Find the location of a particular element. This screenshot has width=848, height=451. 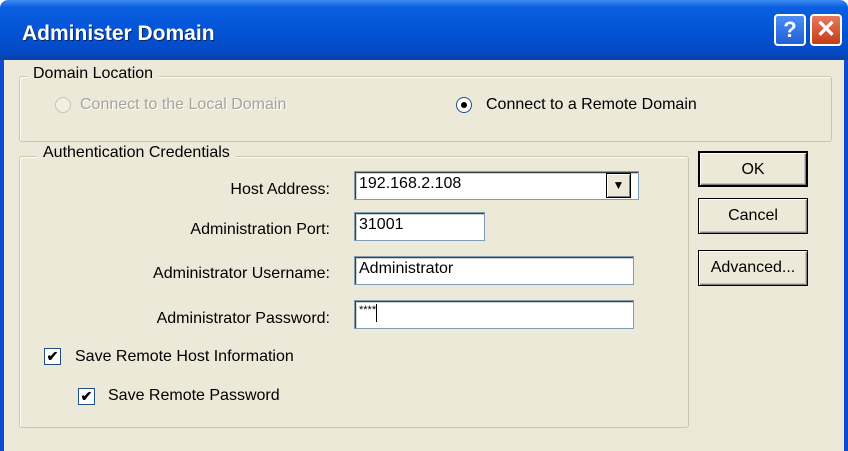

save-password-checkbox: ✔ is located at coordinates (86, 396).